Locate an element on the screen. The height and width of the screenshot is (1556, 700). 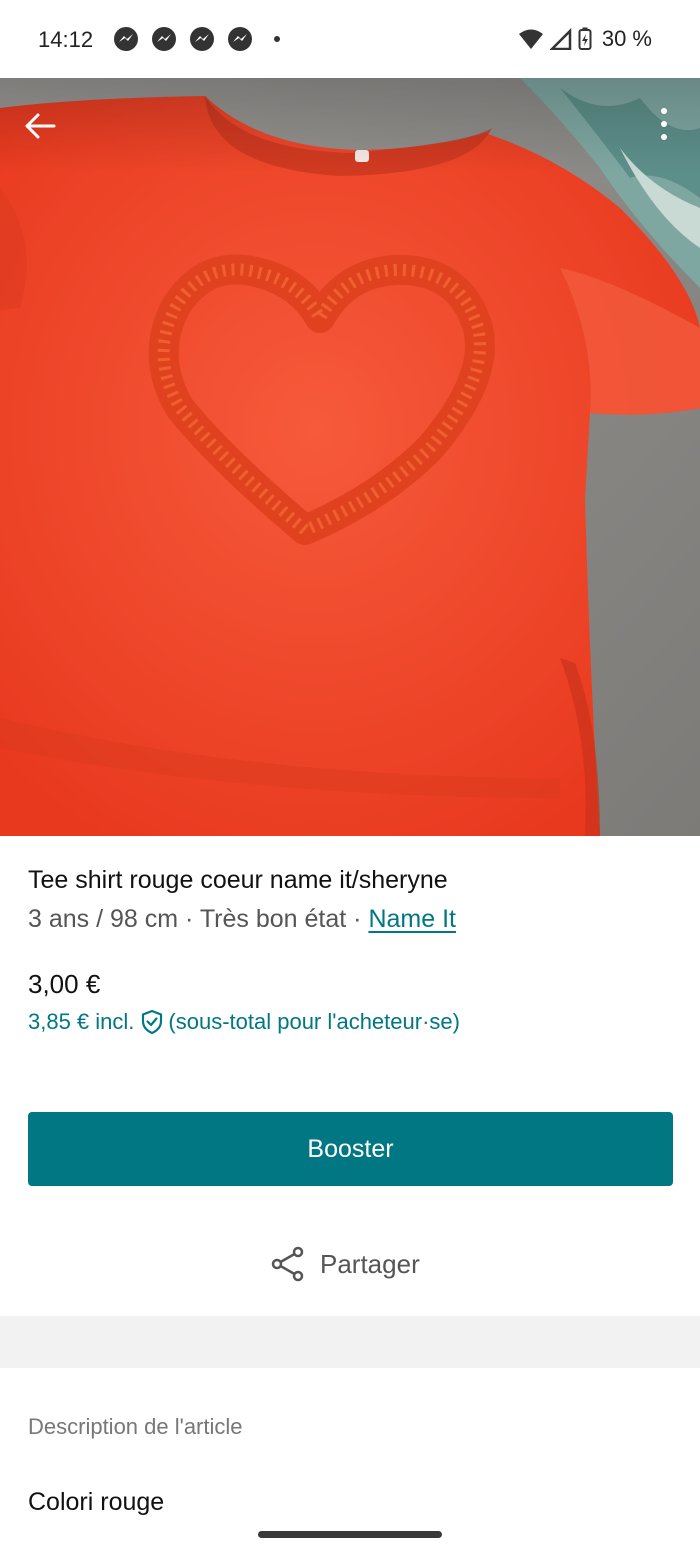
item-price: 3,00 € is located at coordinates (64, 984).